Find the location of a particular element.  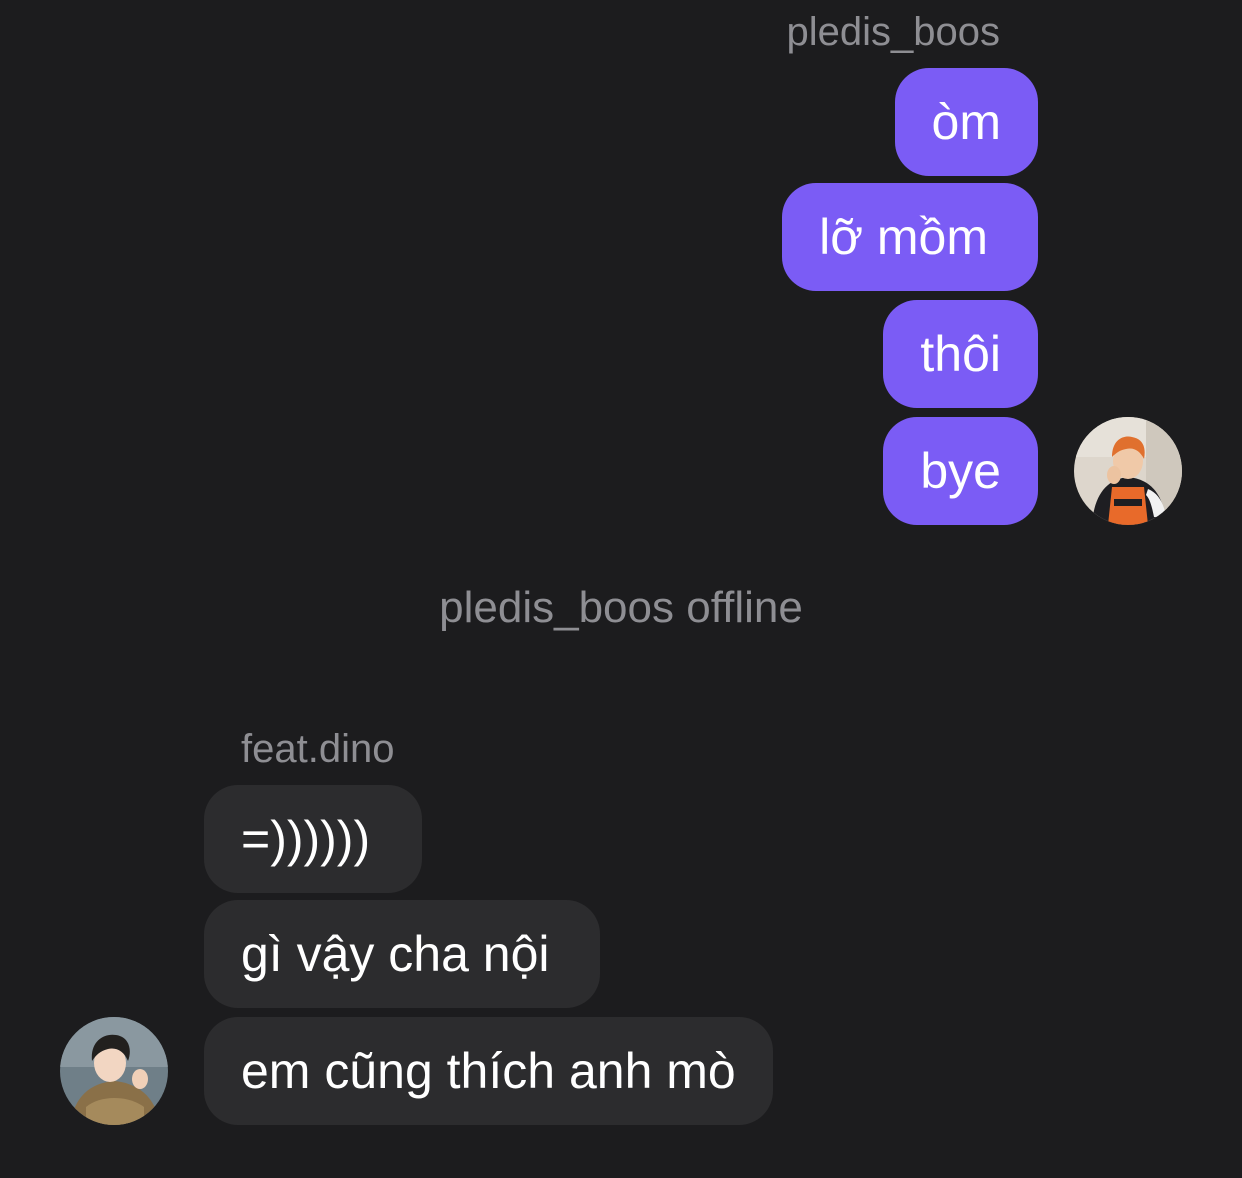

message-bubble-outgoing: òm is located at coordinates (966, 122).